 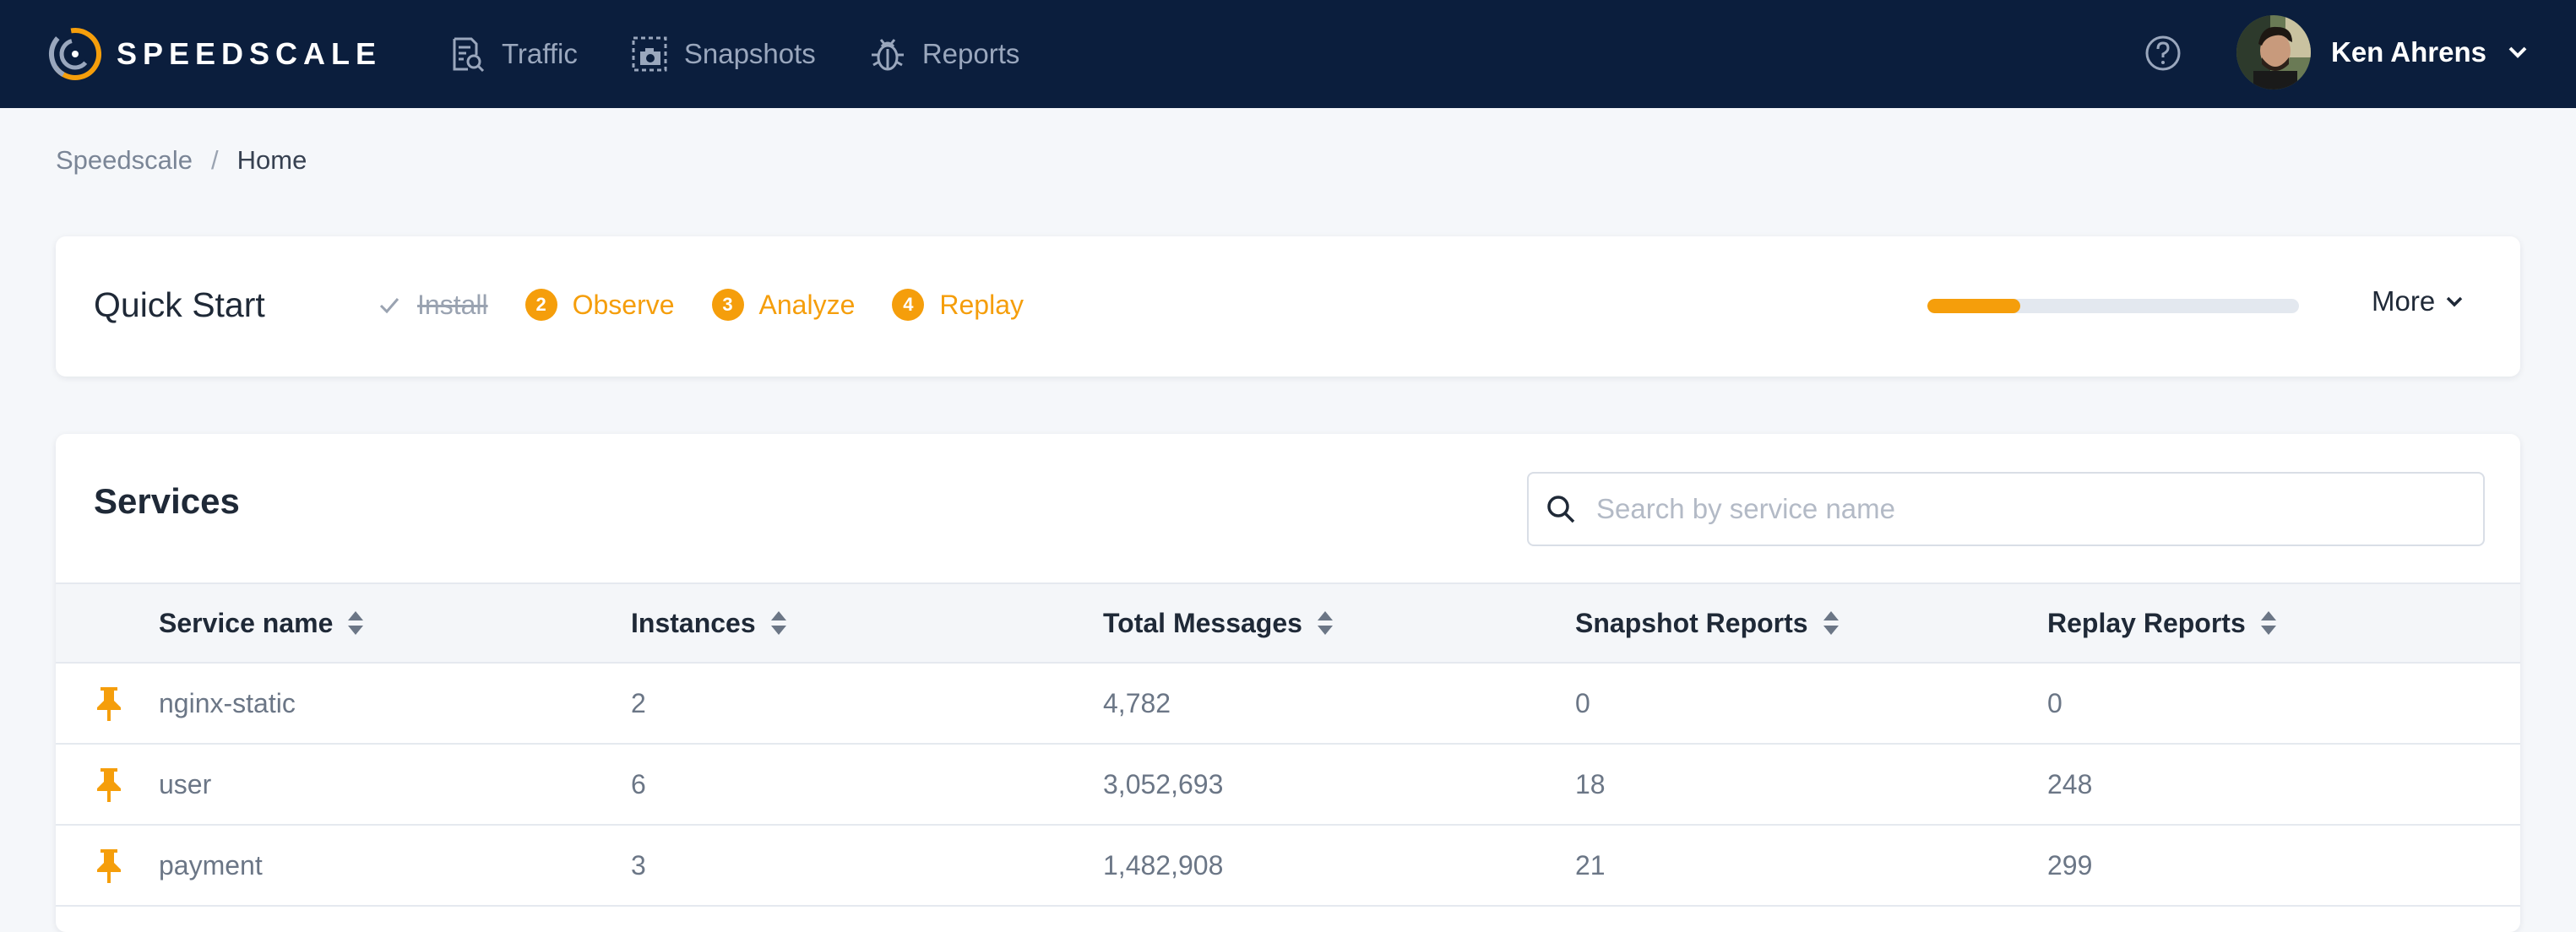 I want to click on column-header-total-messages: Total Messages, so click(x=1218, y=623).